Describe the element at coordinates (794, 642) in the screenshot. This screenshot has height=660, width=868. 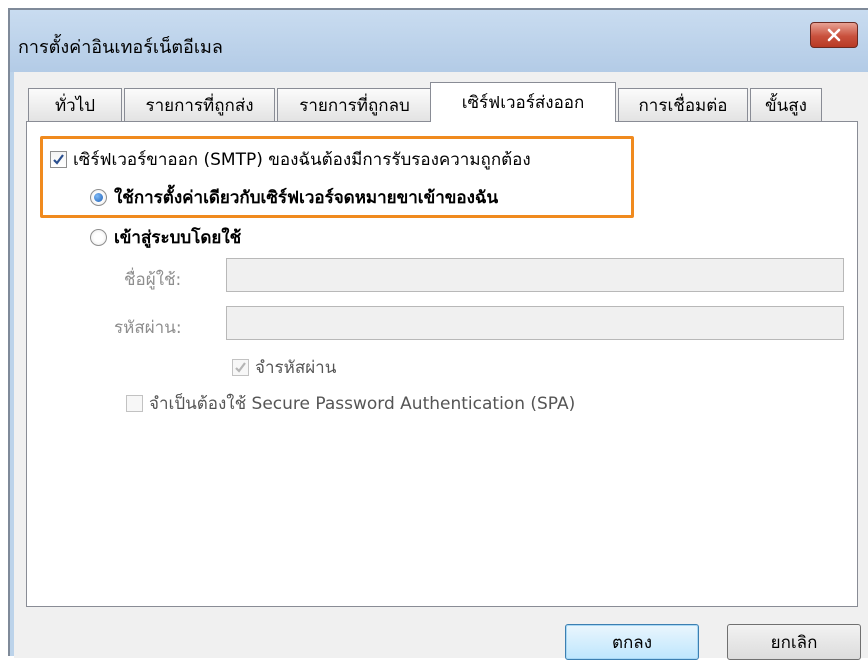
I see `cancel-button: ยกเลิก` at that location.